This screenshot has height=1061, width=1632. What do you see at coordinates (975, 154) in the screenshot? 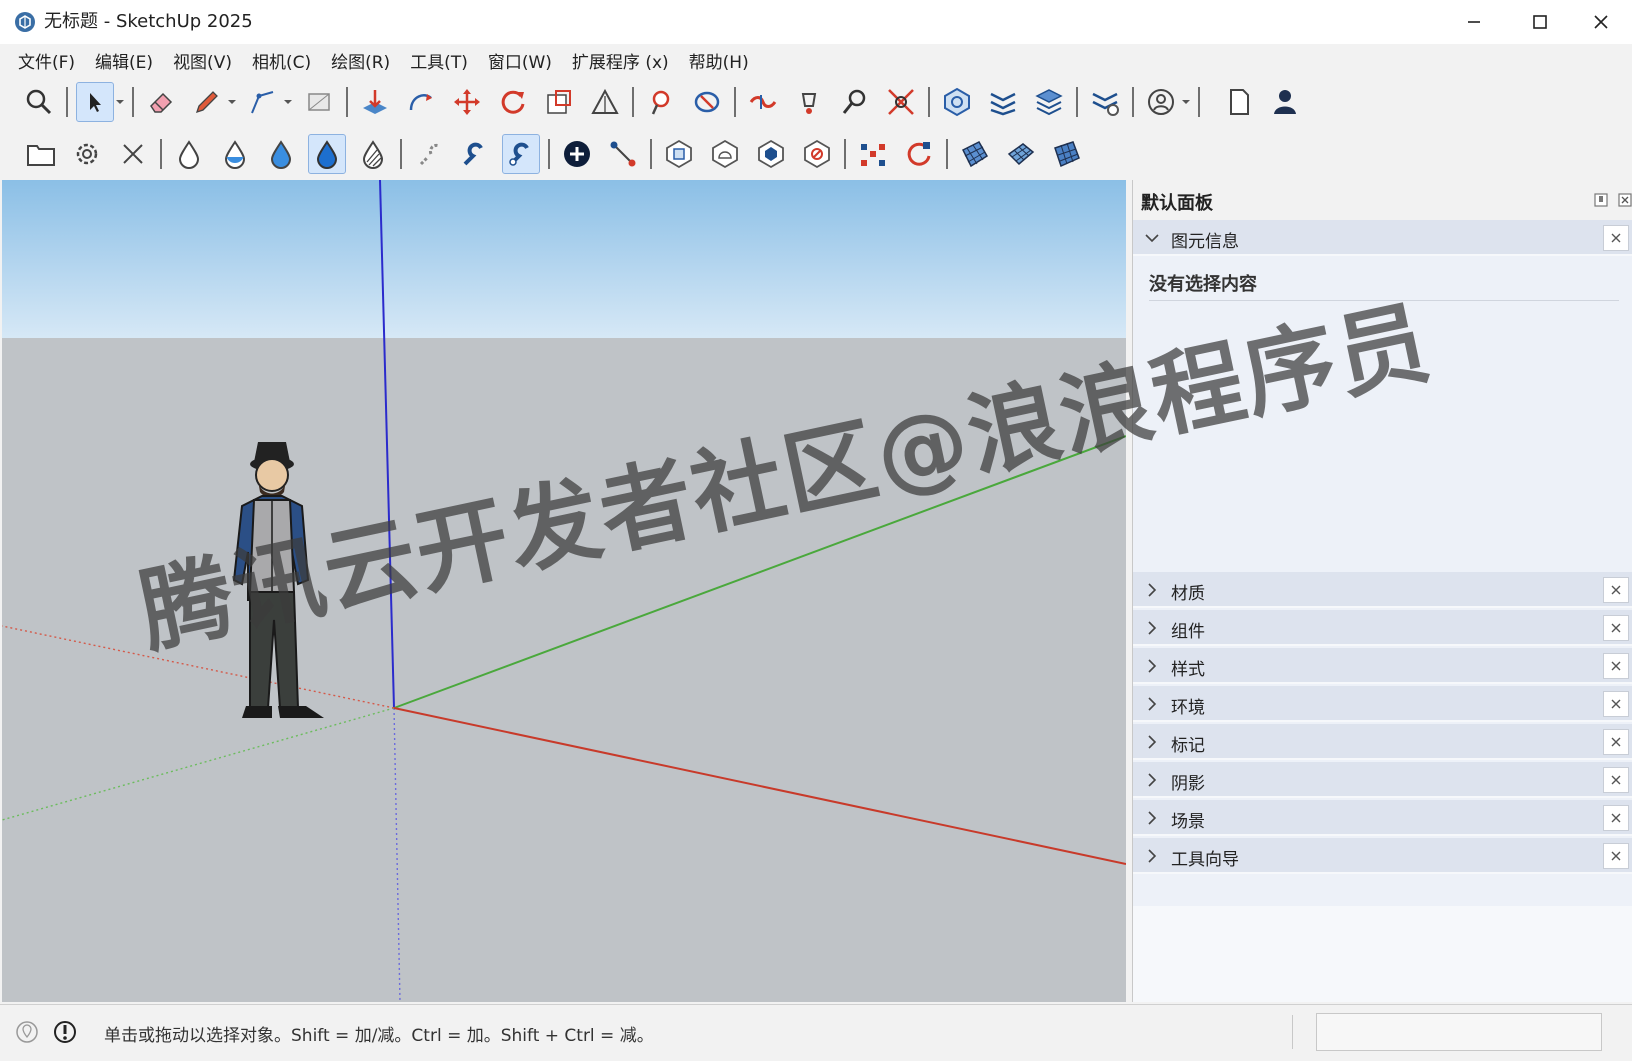
I see `grid-a-button` at bounding box center [975, 154].